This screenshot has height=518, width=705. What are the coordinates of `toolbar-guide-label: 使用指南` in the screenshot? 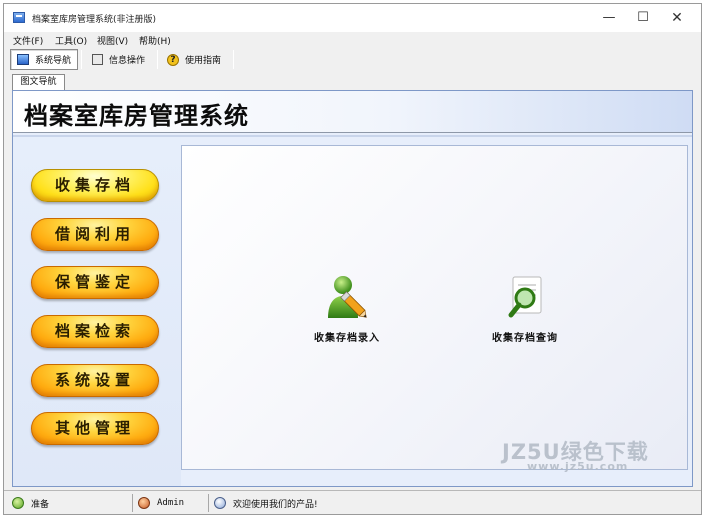 It's located at (203, 61).